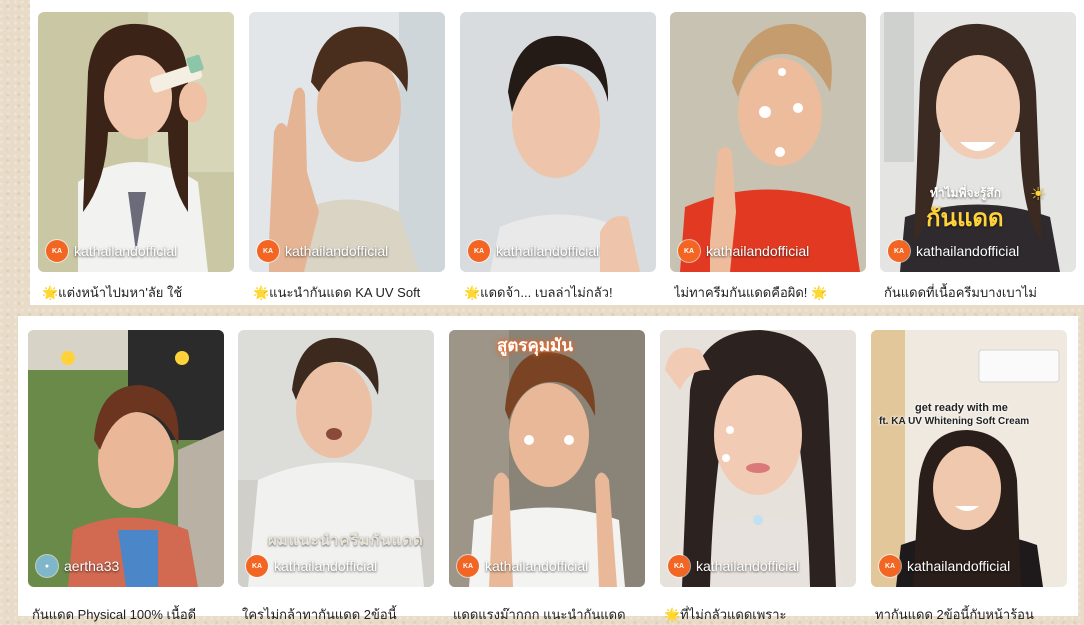  I want to click on account-label: ● aertha33, so click(77, 566).